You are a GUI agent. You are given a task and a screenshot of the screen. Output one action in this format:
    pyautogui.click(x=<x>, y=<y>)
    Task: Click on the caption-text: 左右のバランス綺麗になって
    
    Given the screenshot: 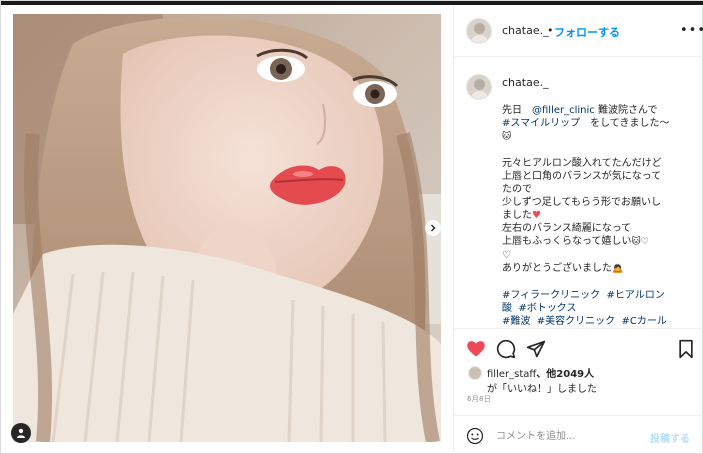 What is the action you would take?
    pyautogui.click(x=567, y=228)
    